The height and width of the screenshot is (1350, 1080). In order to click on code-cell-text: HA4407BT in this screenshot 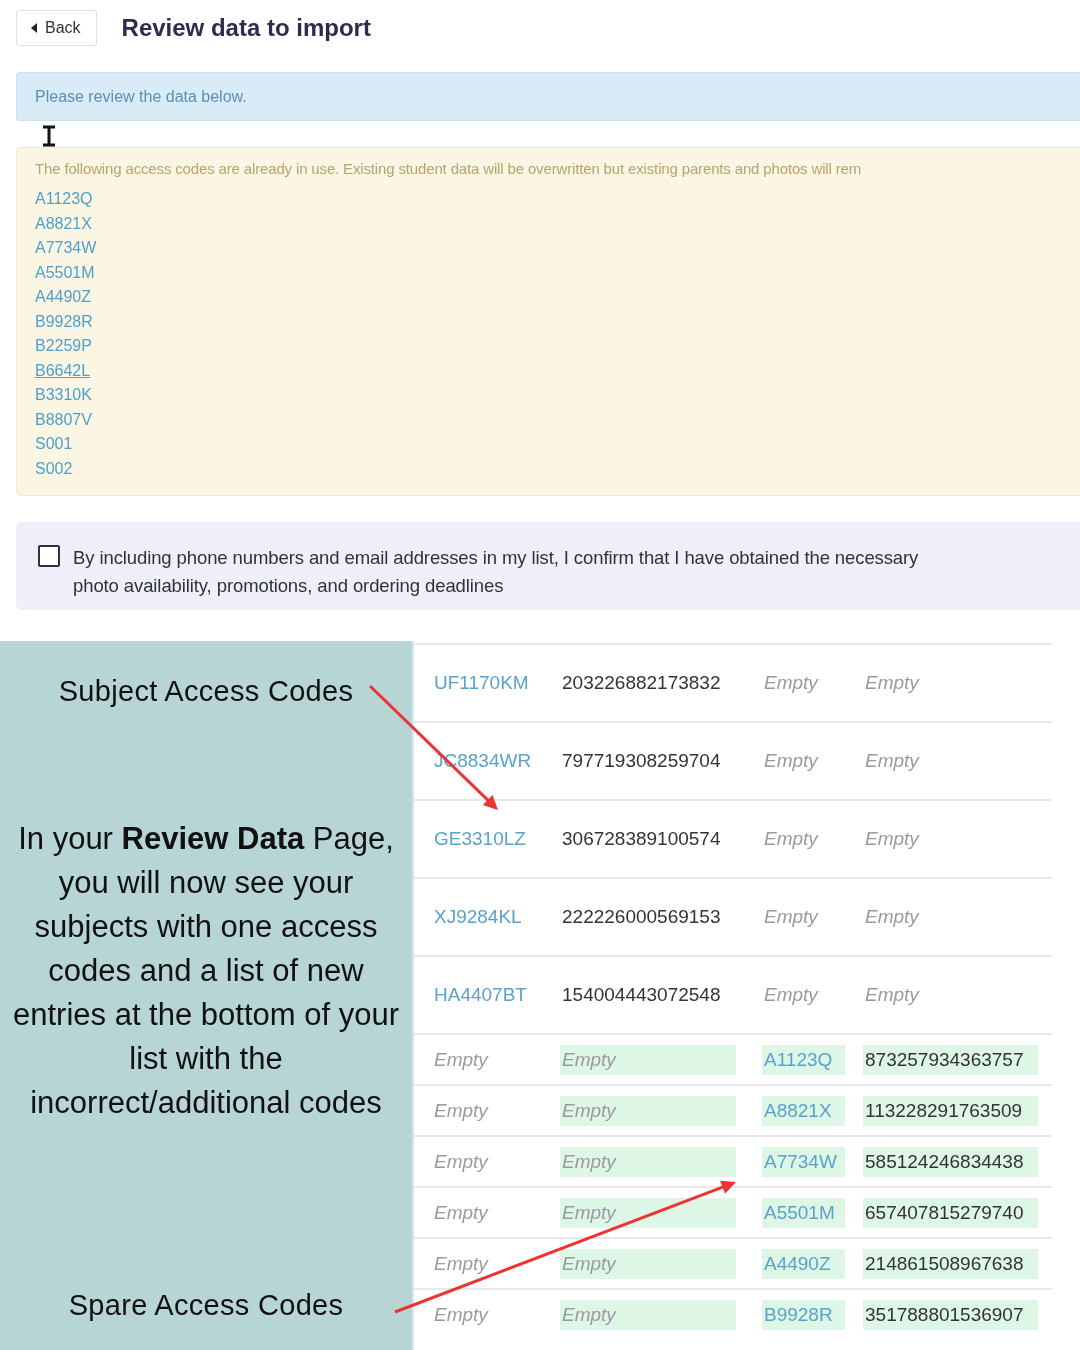, I will do `click(480, 995)`.